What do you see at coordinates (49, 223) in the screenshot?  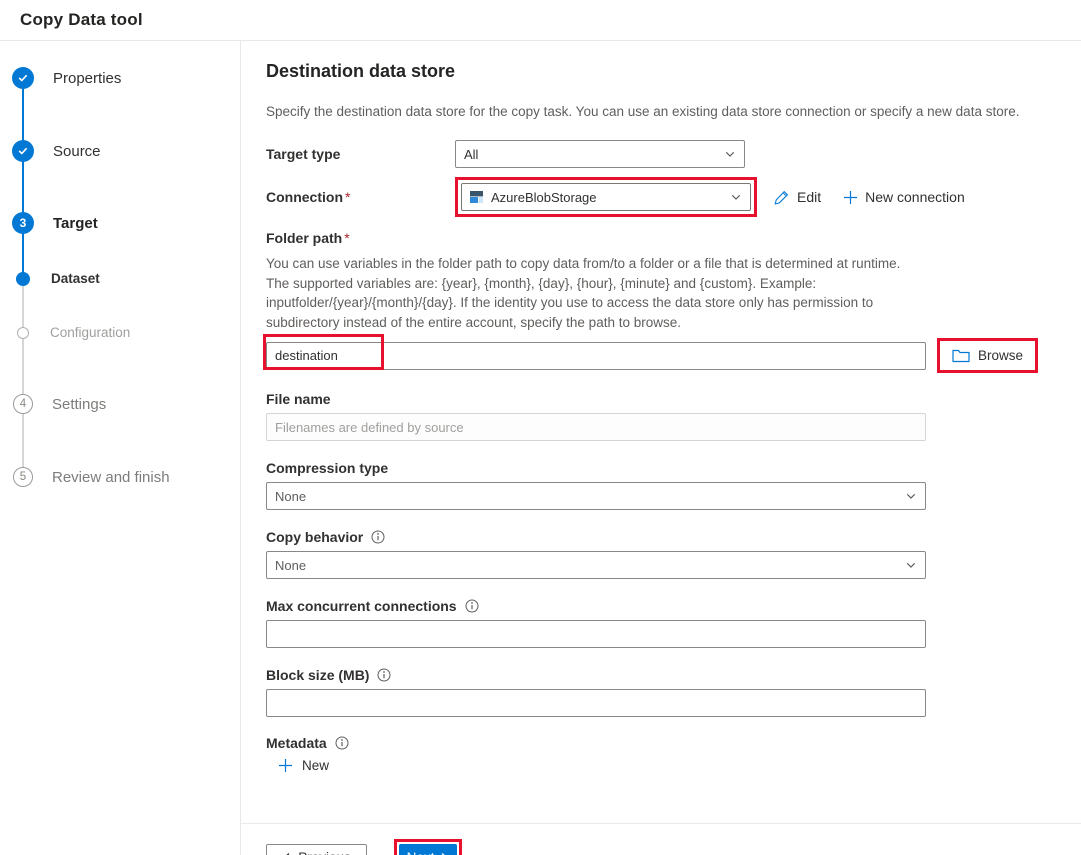 I see `sidebar-step-target: 3 Target` at bounding box center [49, 223].